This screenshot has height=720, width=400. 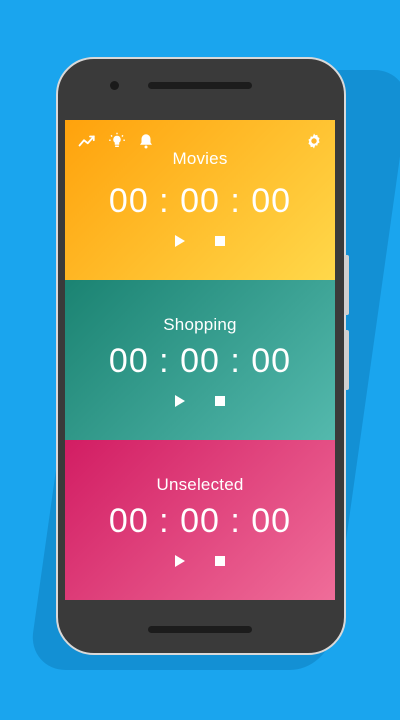 I want to click on timer-label: Shopping, so click(x=200, y=324).